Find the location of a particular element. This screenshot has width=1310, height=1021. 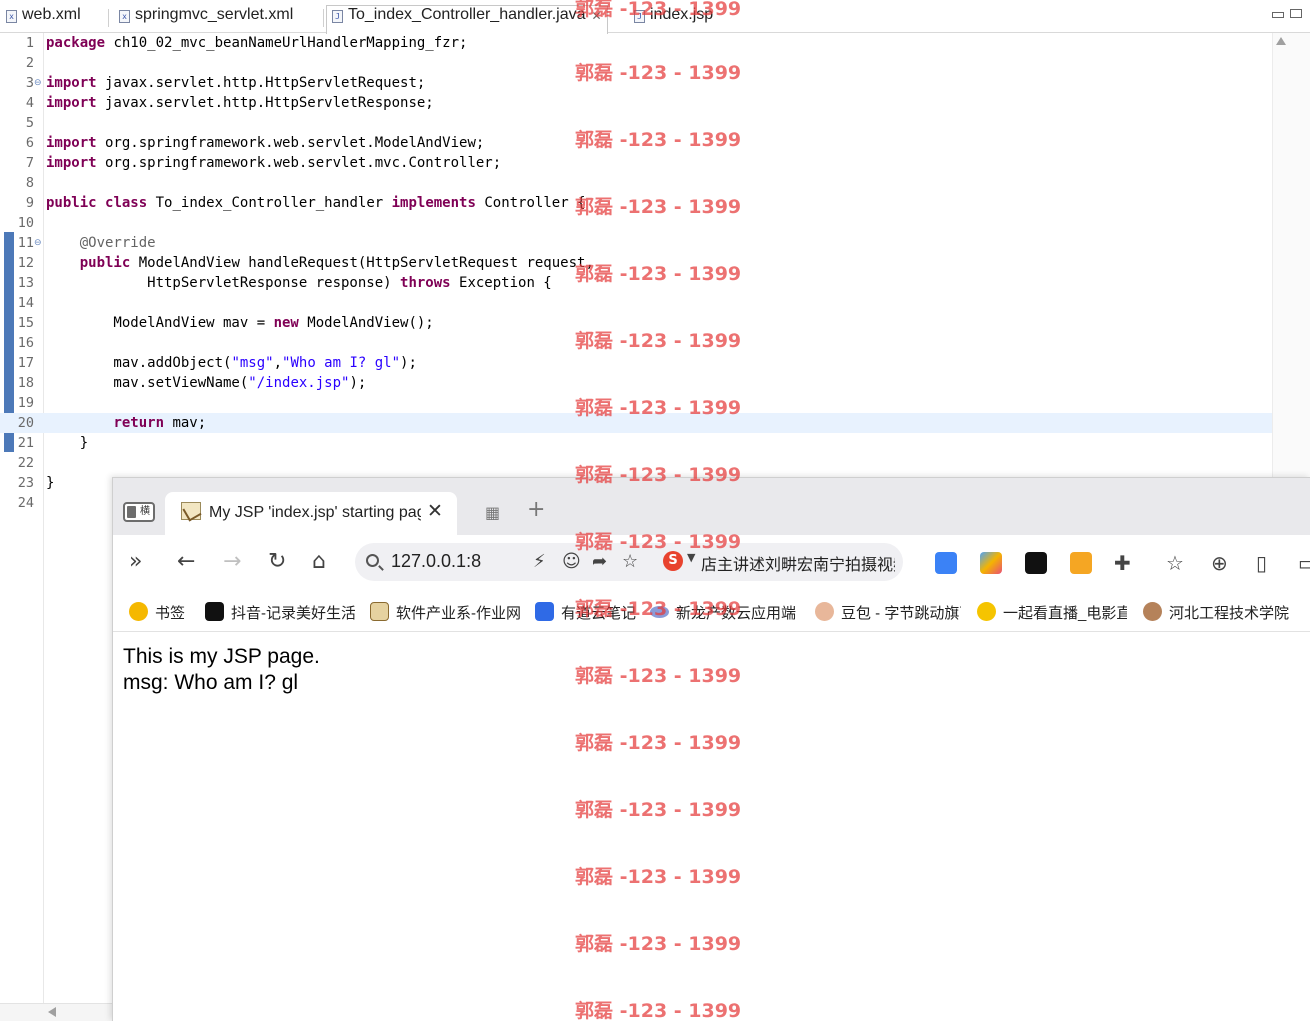

lightning-icon: ⚡ is located at coordinates (539, 561).